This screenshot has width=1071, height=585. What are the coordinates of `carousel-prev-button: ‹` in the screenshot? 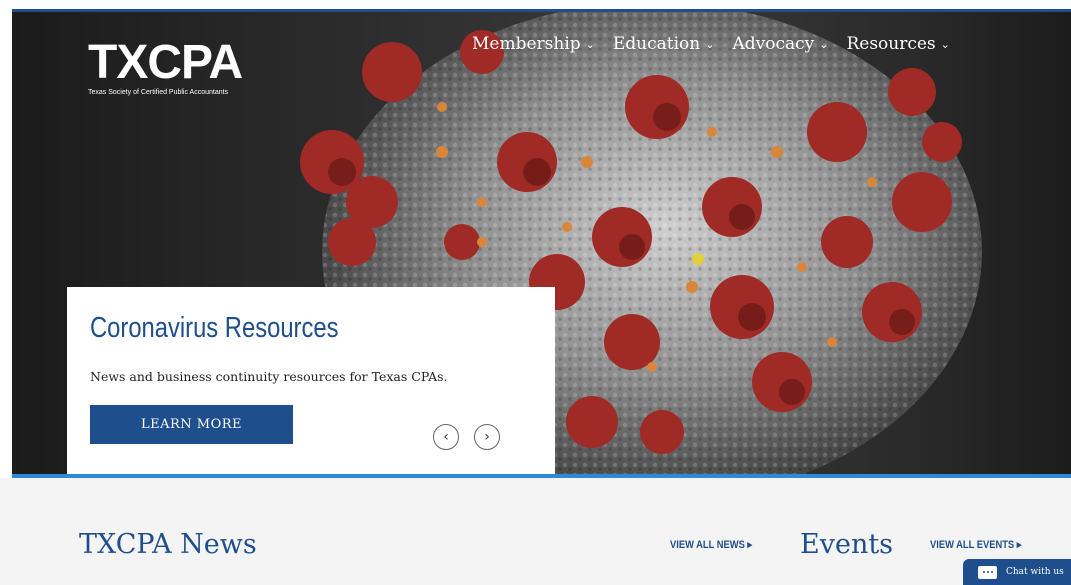 It's located at (446, 437).